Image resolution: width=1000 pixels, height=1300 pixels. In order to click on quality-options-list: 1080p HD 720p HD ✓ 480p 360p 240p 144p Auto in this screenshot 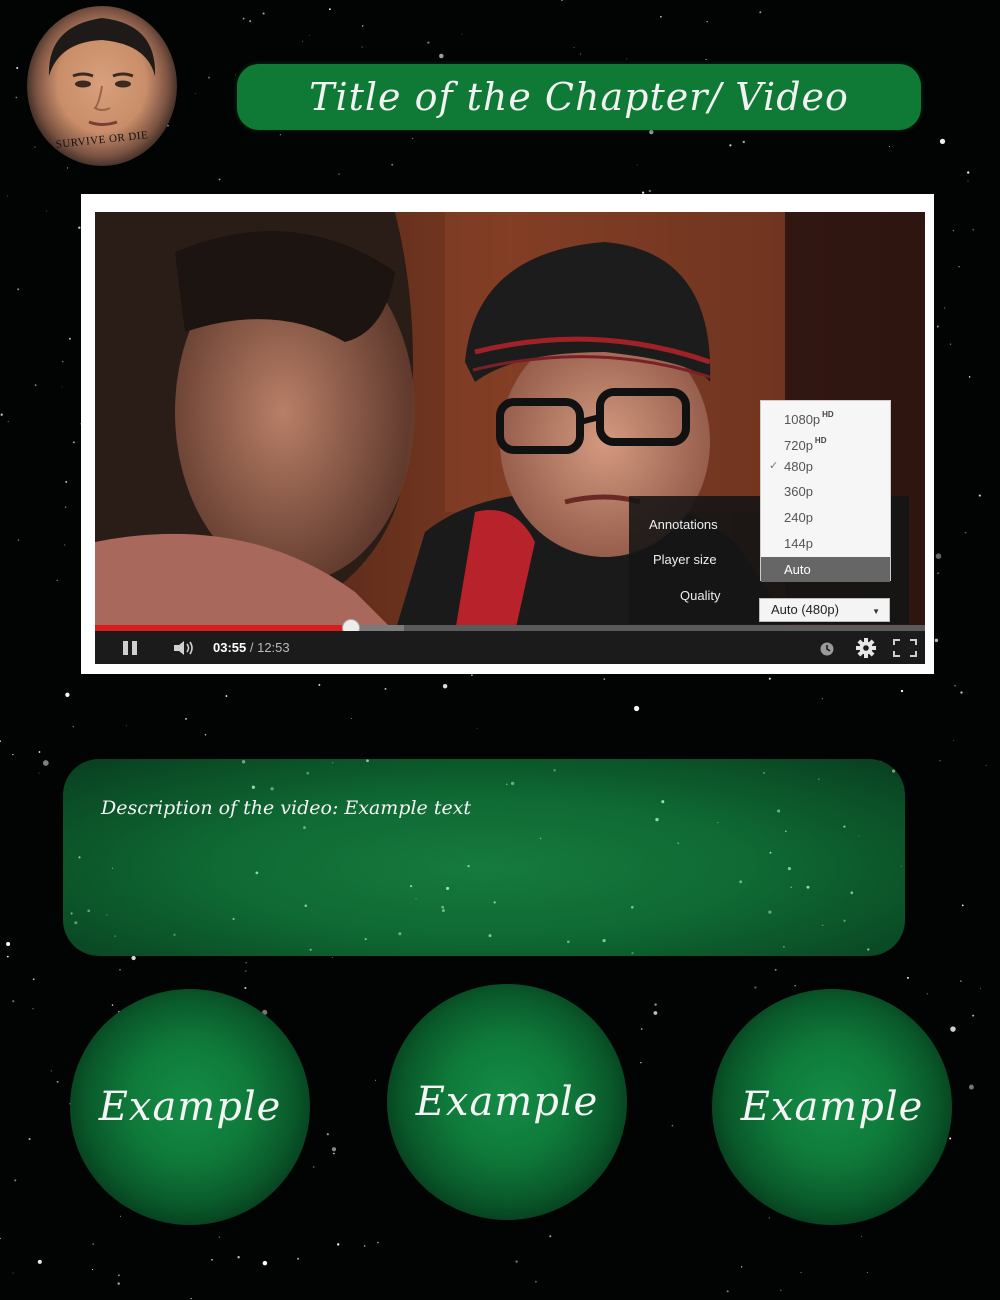, I will do `click(825, 491)`.